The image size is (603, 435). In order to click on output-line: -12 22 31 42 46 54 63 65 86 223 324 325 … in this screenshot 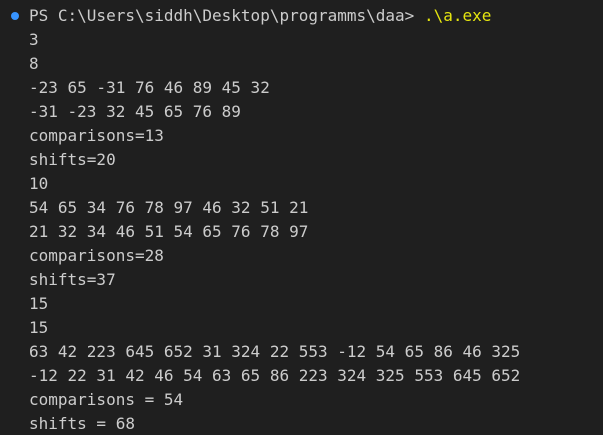, I will do `click(275, 375)`.